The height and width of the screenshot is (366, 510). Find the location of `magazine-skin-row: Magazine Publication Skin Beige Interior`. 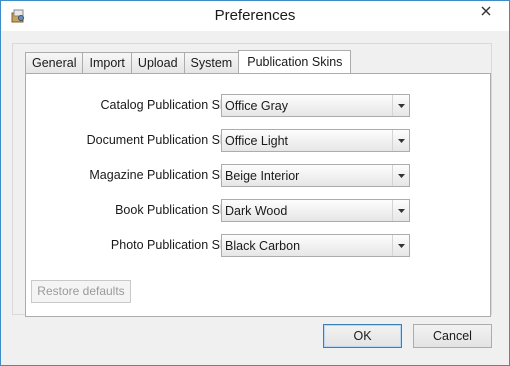

magazine-skin-row: Magazine Publication Skin Beige Interior is located at coordinates (259, 176).